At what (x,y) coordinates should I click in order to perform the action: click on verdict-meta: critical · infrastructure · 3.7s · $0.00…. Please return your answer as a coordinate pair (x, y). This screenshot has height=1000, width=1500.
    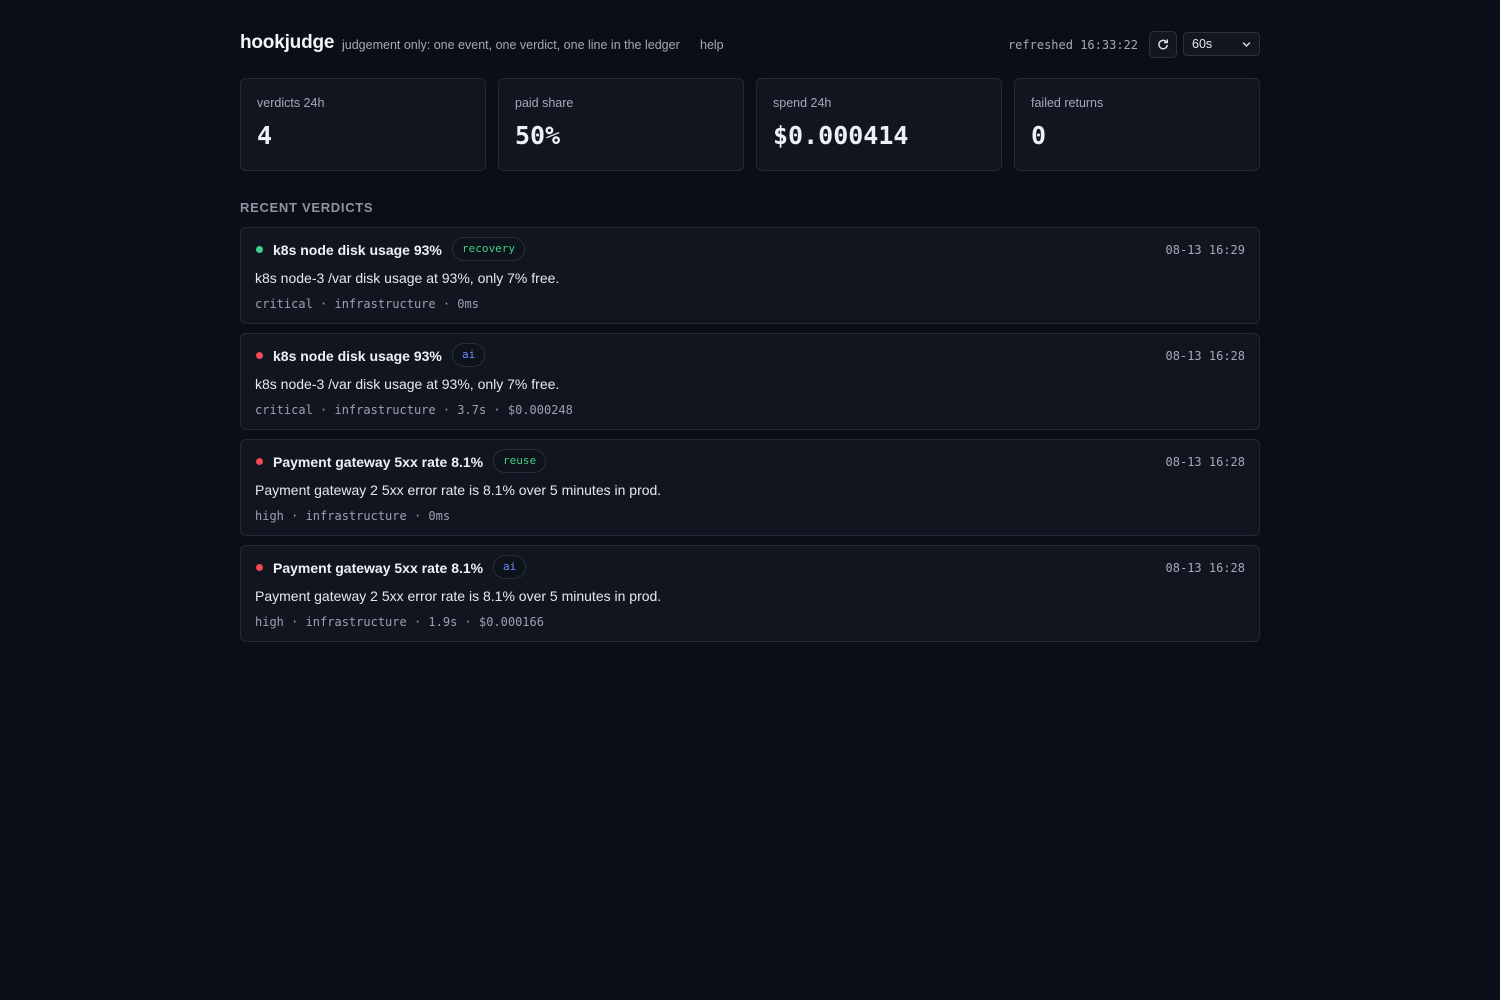
    Looking at the image, I should click on (414, 410).